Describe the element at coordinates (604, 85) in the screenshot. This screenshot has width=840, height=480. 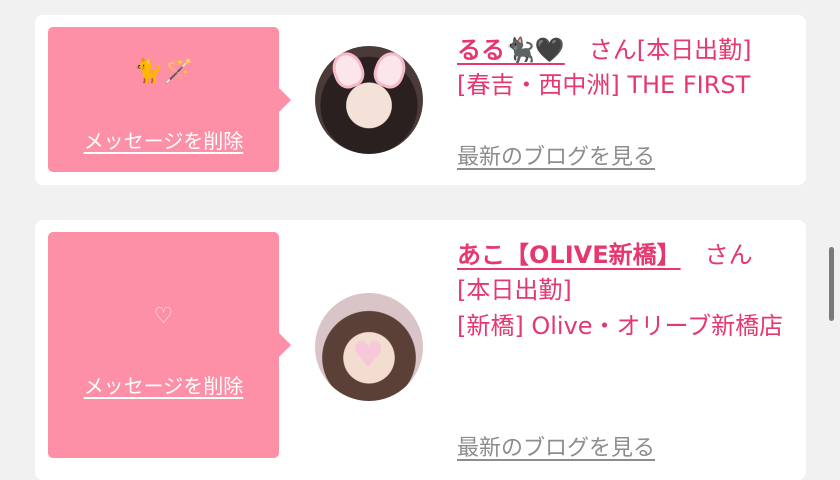
I see `shop-name: [春吉・西中洲] THE FIRST` at that location.